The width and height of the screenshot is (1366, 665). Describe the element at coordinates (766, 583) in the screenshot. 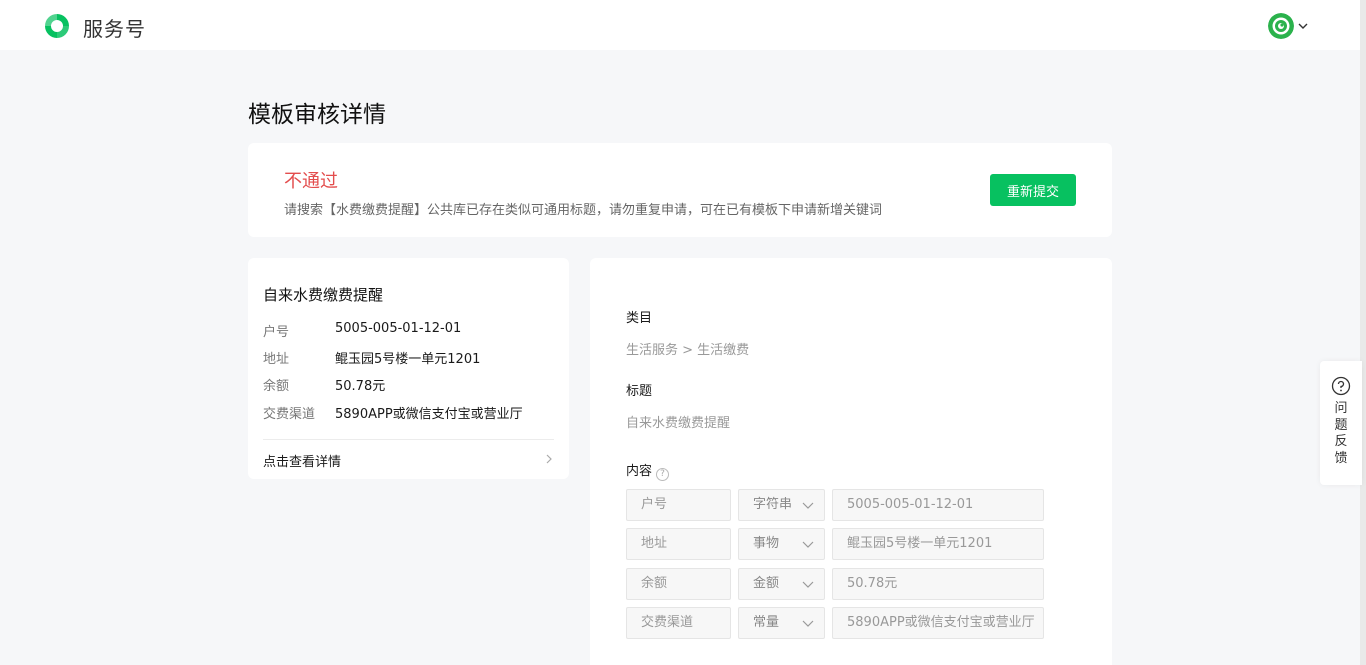

I see `field-type-value: 金额` at that location.